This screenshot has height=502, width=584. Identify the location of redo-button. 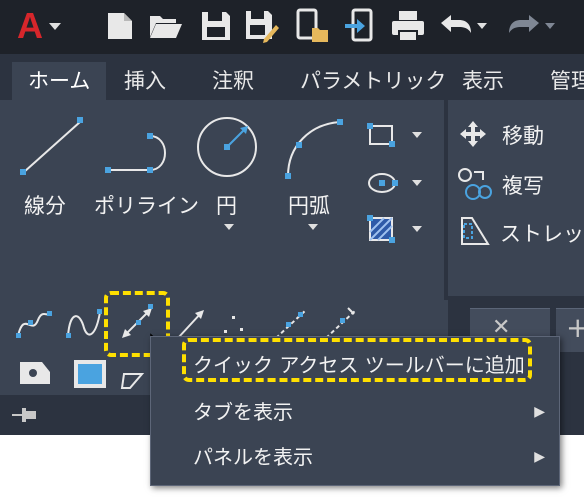
(531, 26).